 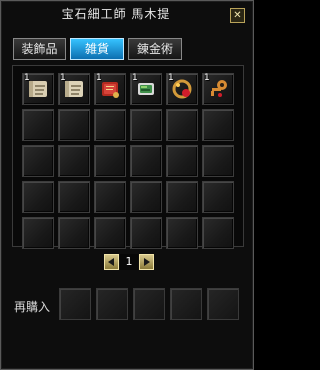 What do you see at coordinates (32, 307) in the screenshot?
I see `rebuy-label: 再購入` at bounding box center [32, 307].